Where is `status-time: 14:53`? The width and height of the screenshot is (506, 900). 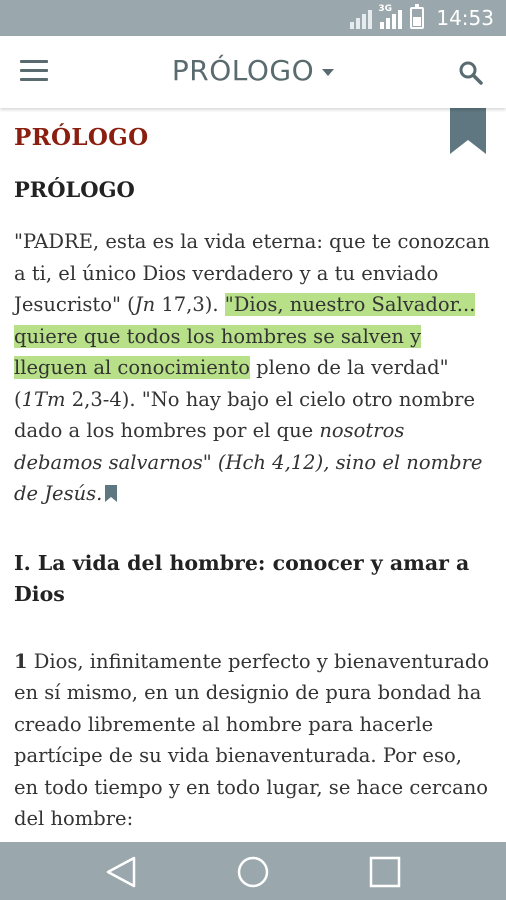 status-time: 14:53 is located at coordinates (465, 18).